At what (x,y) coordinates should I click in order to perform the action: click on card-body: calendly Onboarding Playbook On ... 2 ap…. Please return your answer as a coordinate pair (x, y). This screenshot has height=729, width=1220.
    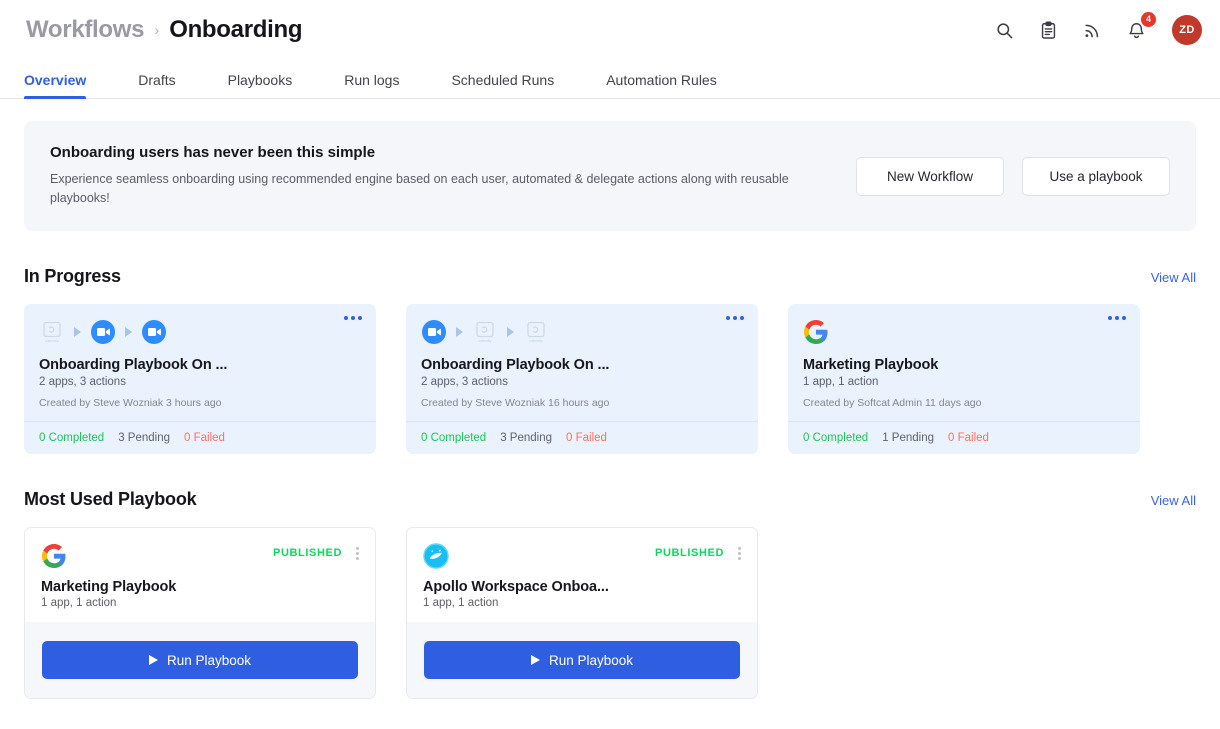
    Looking at the image, I should click on (200, 362).